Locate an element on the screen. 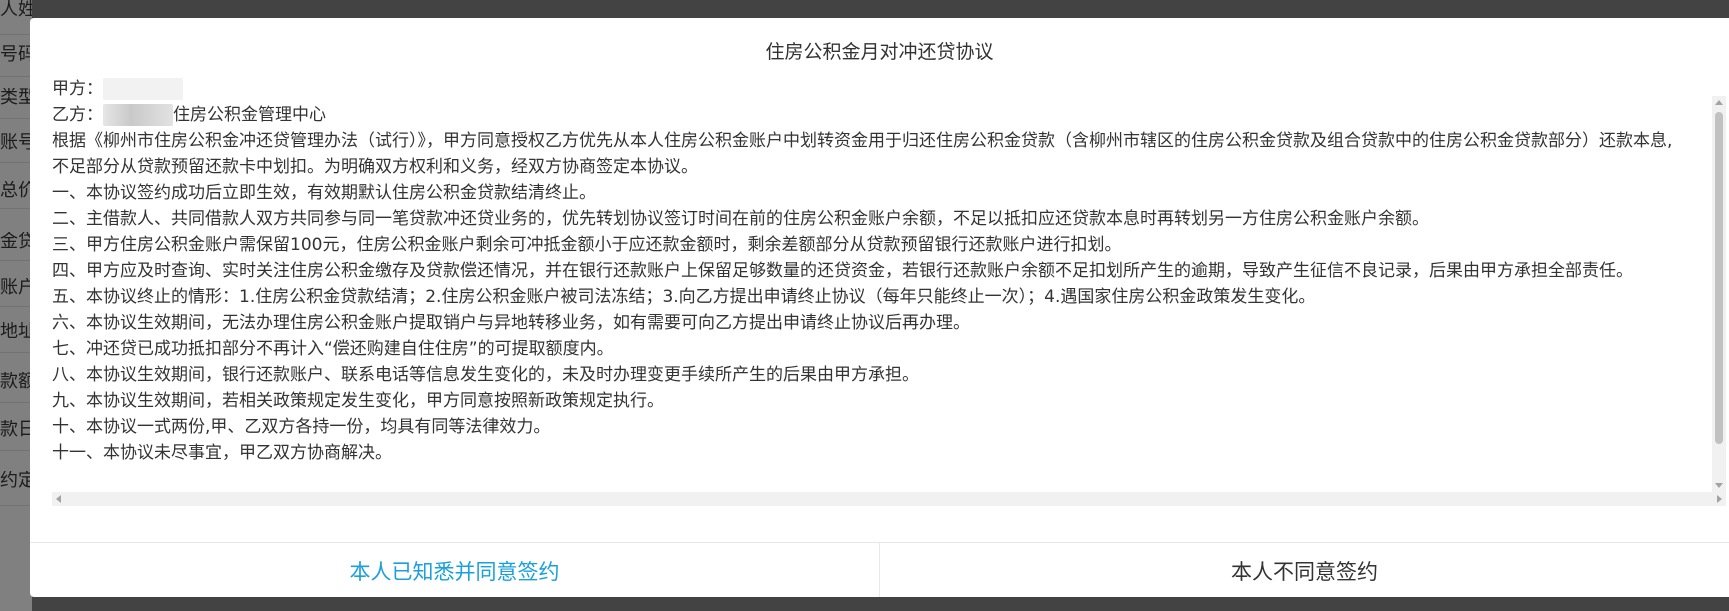 The image size is (1729, 611). scroll-down-arrow-icon is located at coordinates (1719, 485).